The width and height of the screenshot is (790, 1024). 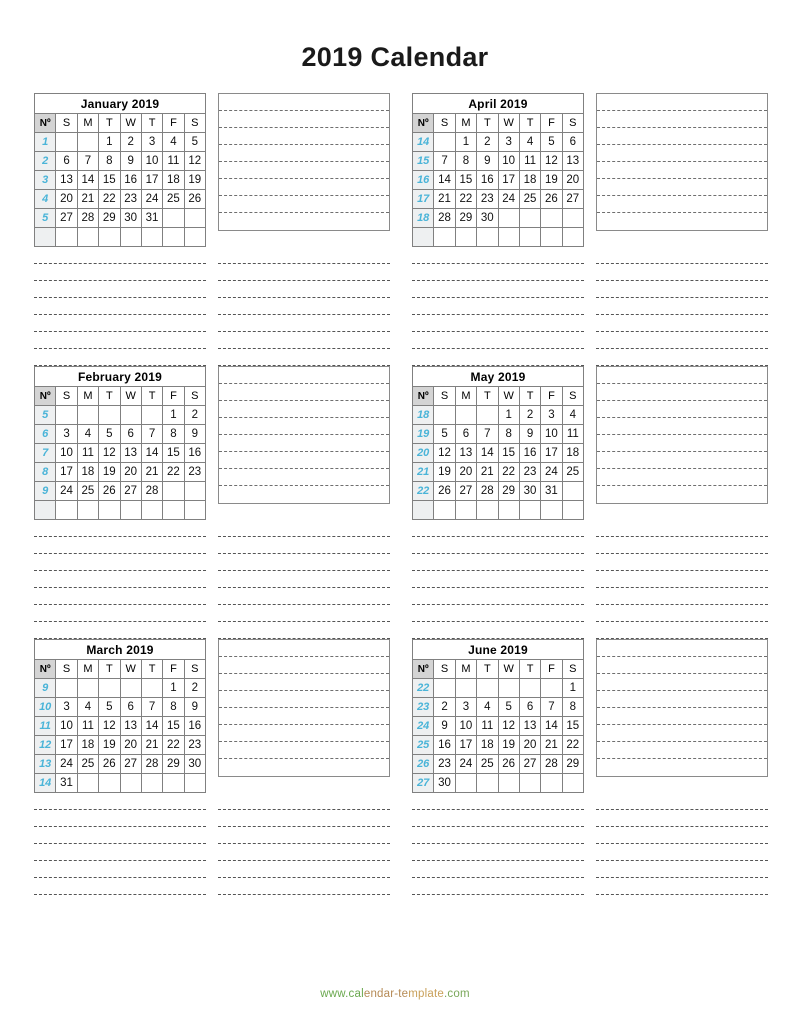 I want to click on day-cell: 7, so click(x=487, y=434).